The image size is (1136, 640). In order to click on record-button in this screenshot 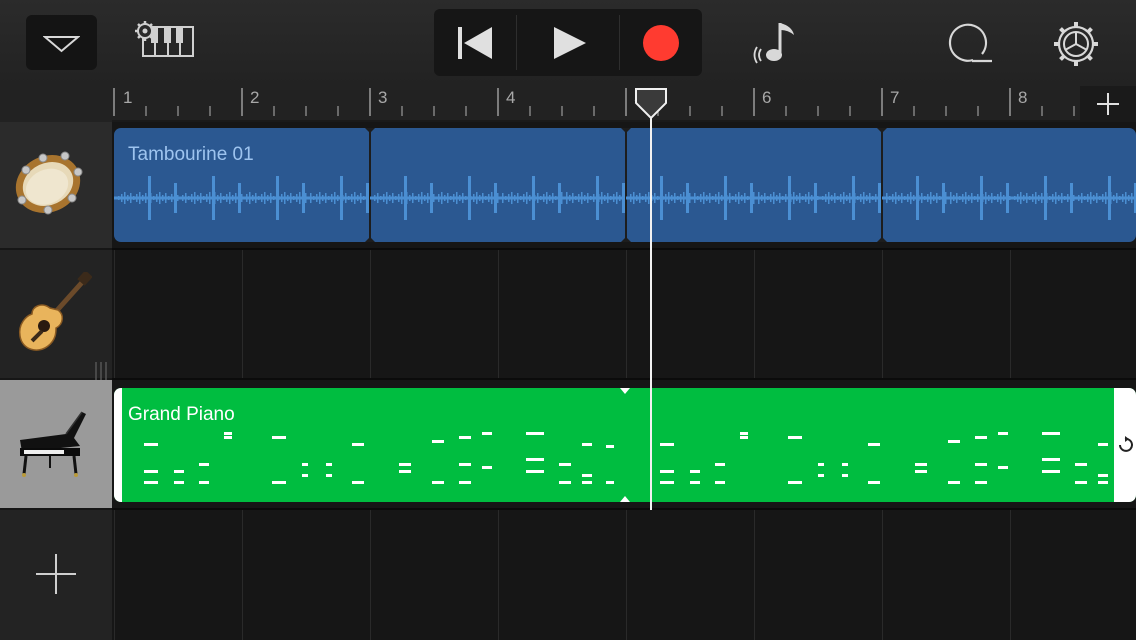, I will do `click(661, 42)`.